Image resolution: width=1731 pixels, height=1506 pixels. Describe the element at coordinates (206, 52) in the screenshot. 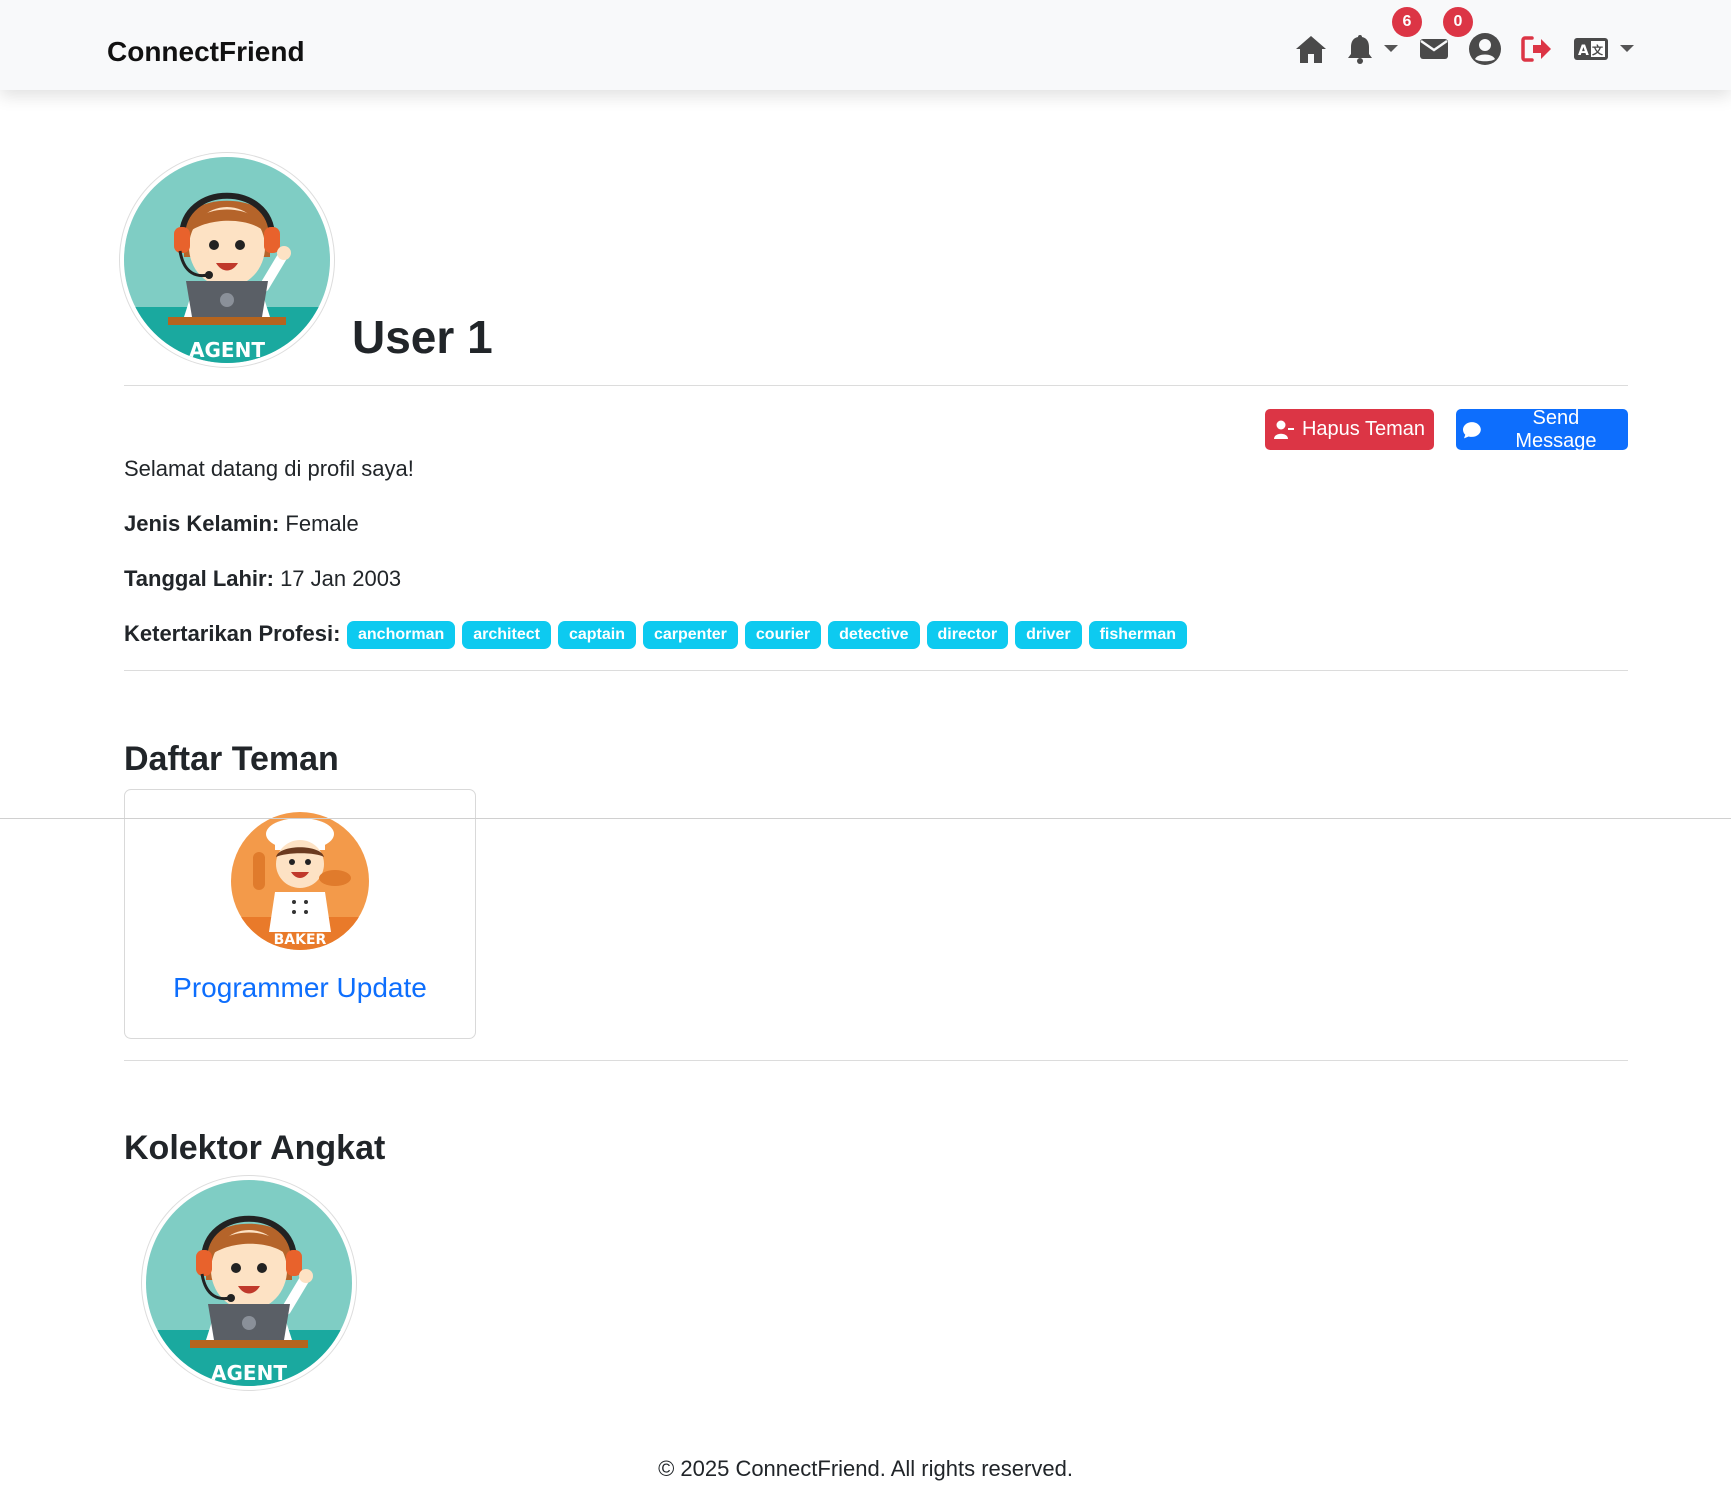

I see `brand-logo: ConnectFriend` at that location.